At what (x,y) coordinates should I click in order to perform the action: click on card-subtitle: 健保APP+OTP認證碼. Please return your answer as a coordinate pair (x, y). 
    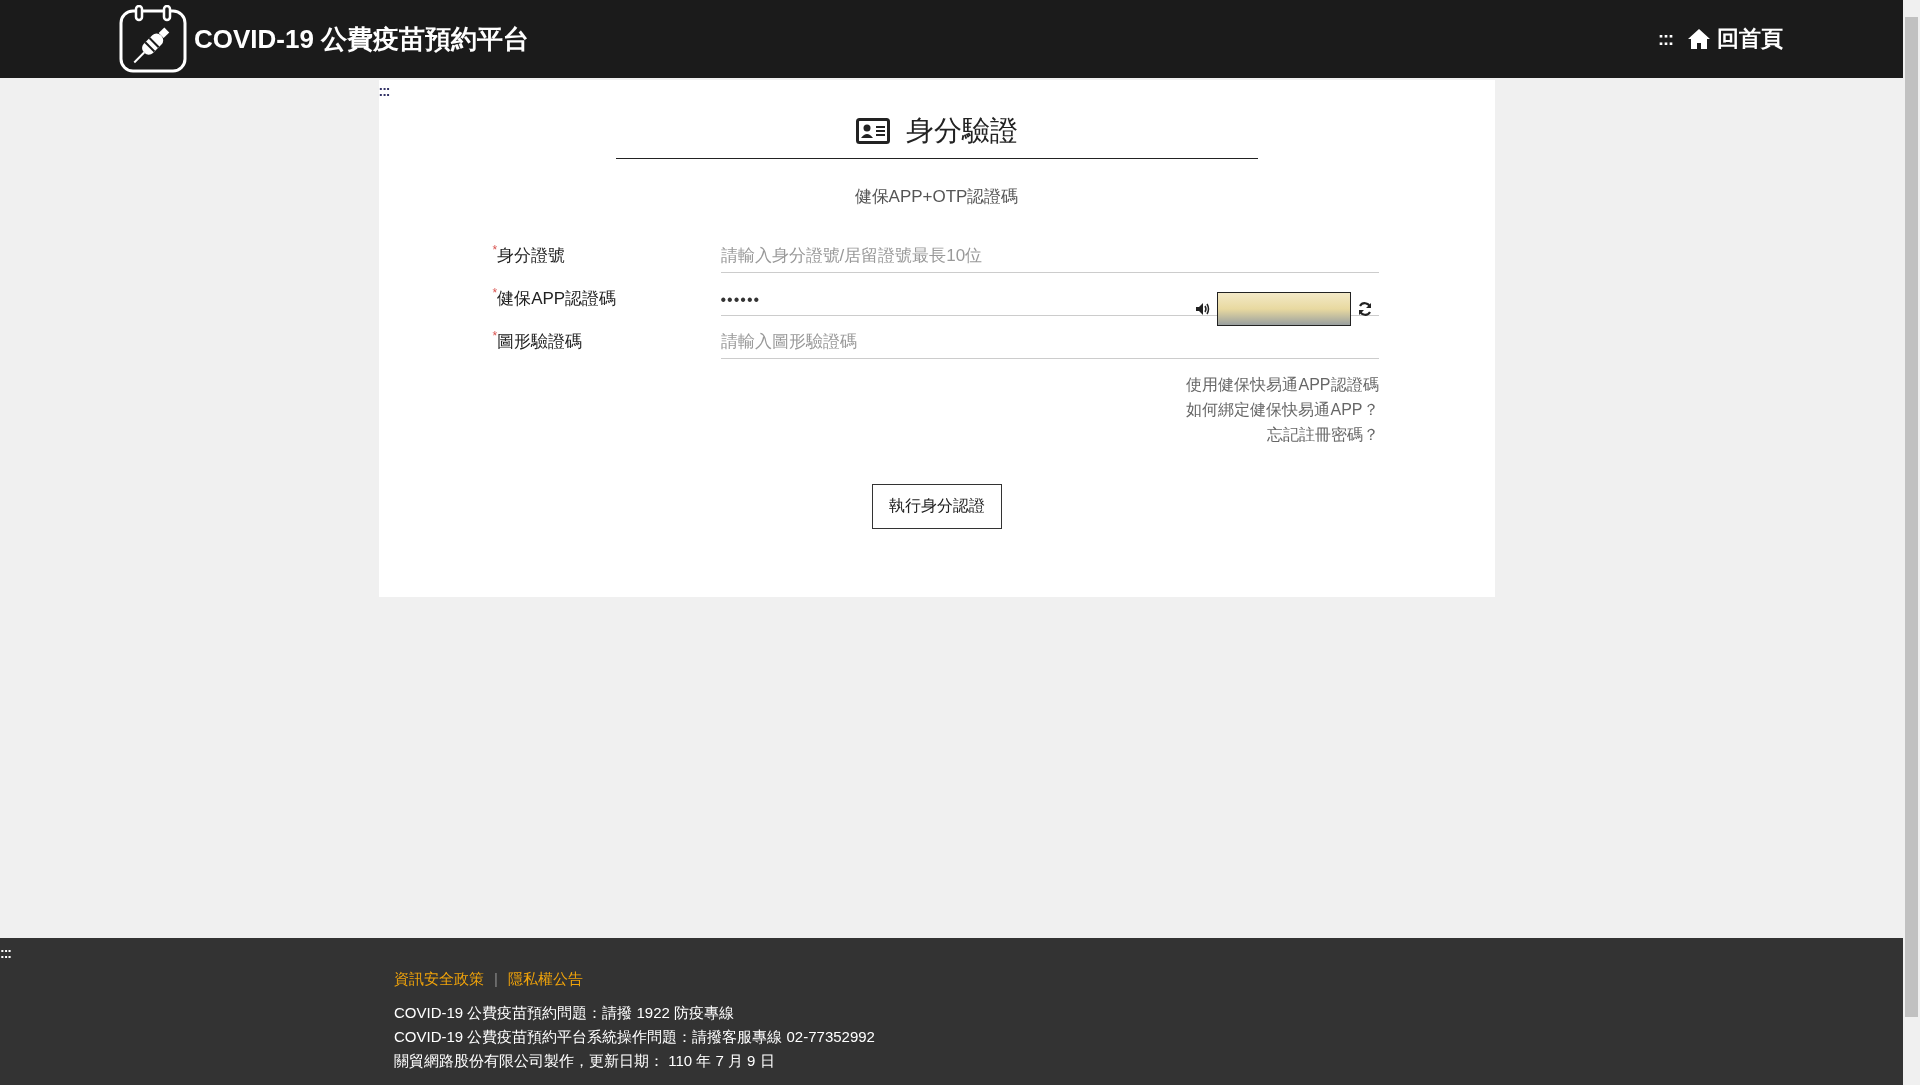
    Looking at the image, I should click on (936, 197).